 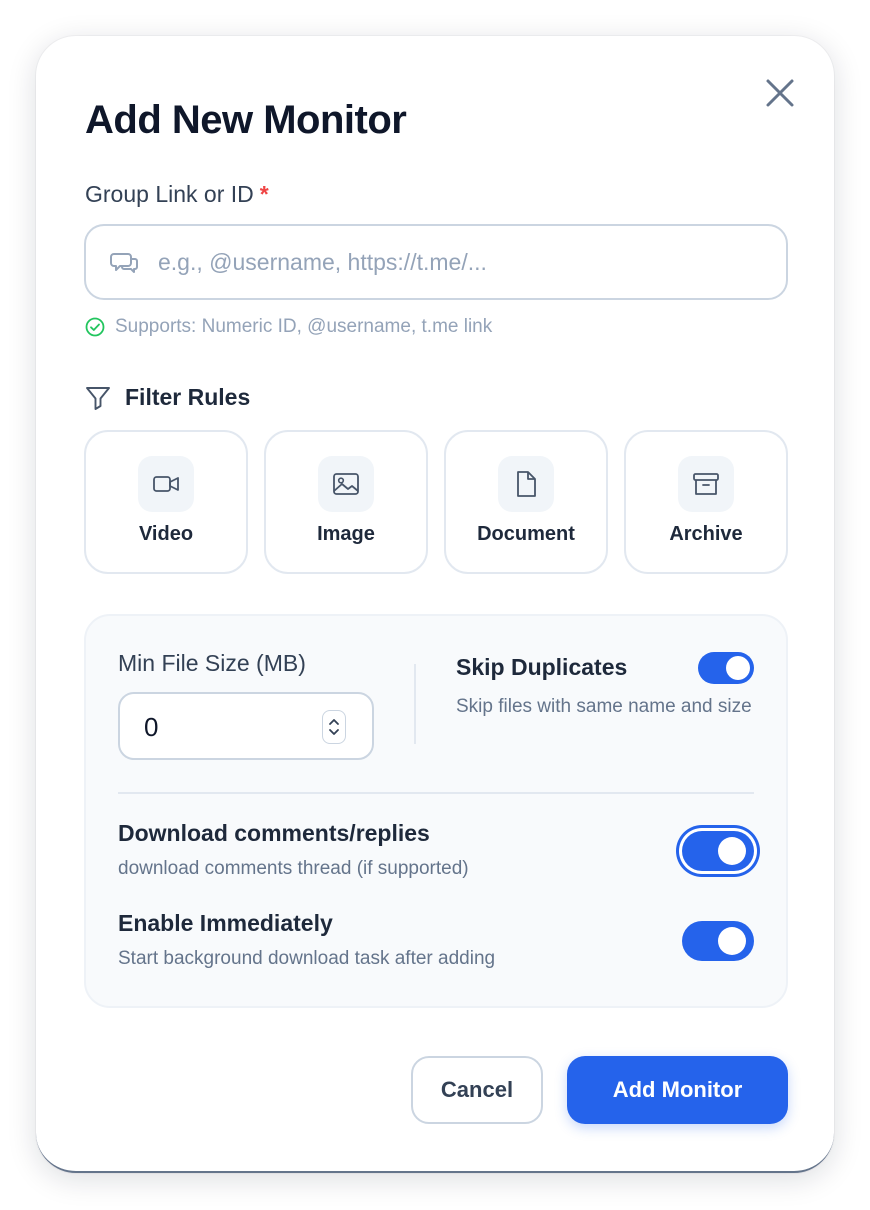 I want to click on cancel-button: Cancel, so click(x=477, y=1090).